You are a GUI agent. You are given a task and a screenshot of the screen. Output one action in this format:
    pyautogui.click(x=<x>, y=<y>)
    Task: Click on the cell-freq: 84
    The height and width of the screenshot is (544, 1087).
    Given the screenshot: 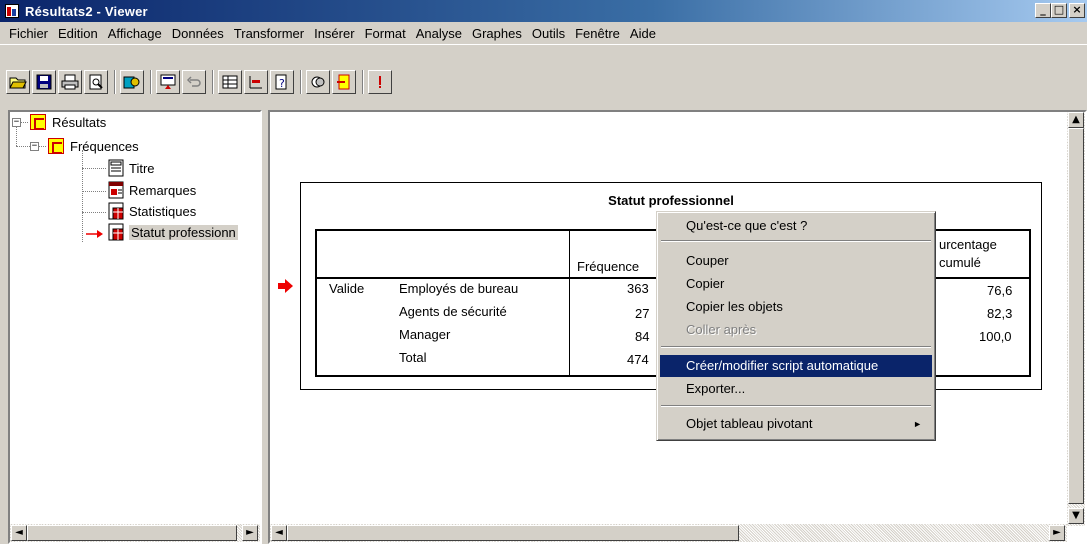 What is the action you would take?
    pyautogui.click(x=642, y=336)
    